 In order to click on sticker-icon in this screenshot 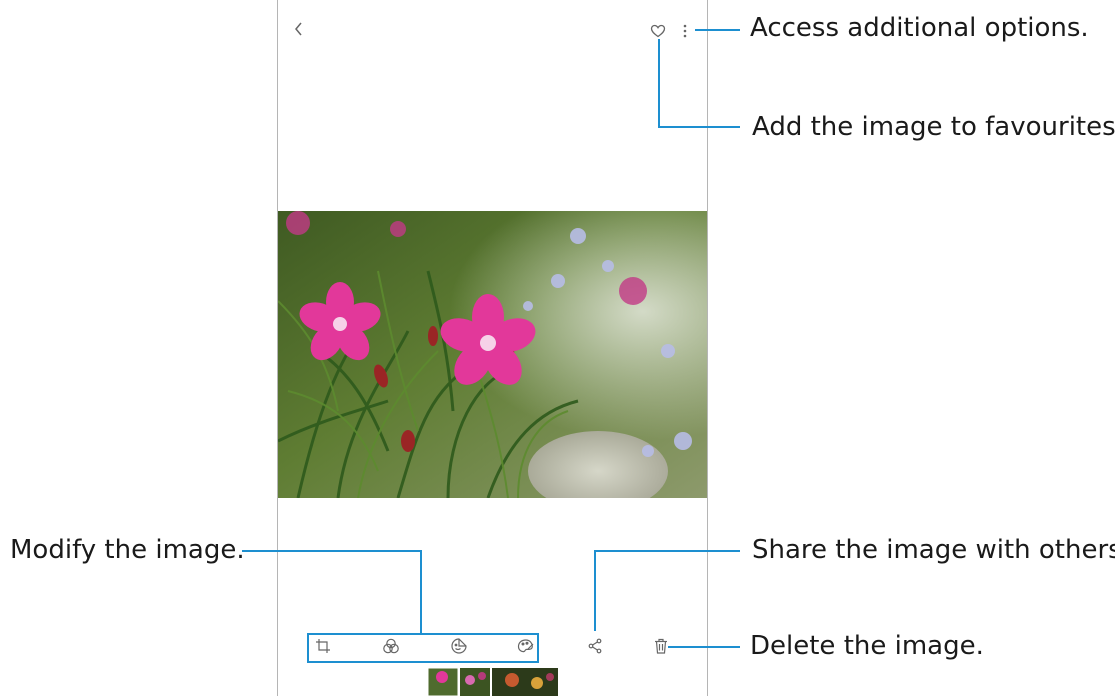, I will do `click(459, 646)`.